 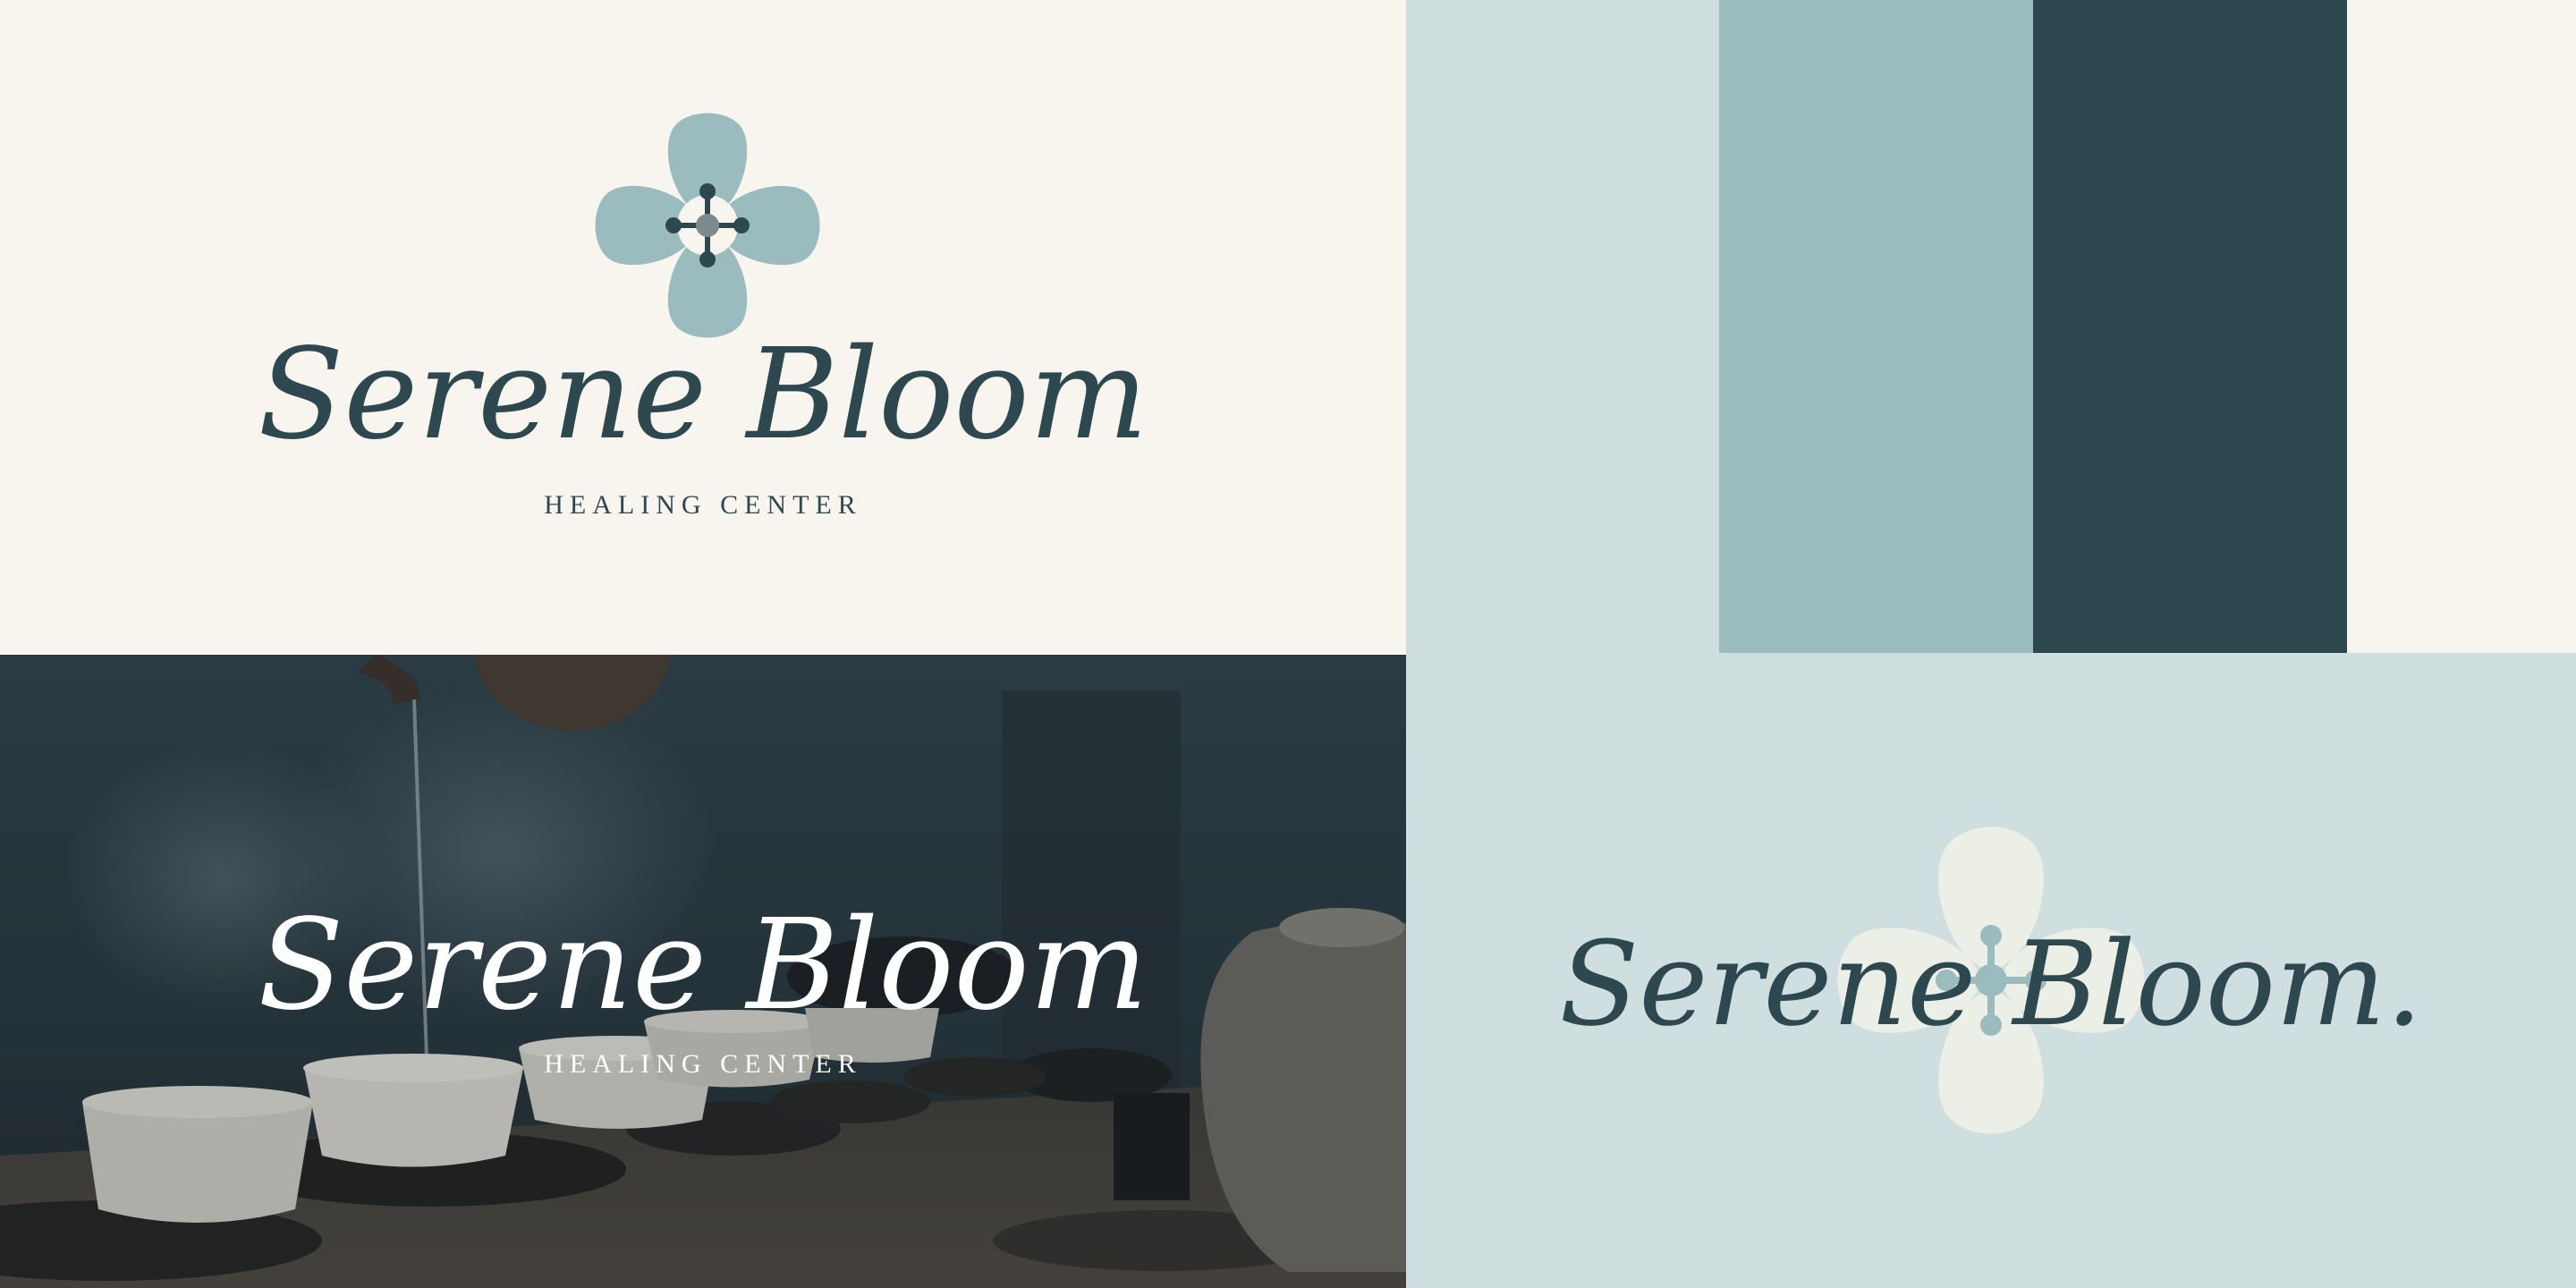 What do you see at coordinates (703, 965) in the screenshot?
I see `photo-brand-wordmark: Serene Bloom` at bounding box center [703, 965].